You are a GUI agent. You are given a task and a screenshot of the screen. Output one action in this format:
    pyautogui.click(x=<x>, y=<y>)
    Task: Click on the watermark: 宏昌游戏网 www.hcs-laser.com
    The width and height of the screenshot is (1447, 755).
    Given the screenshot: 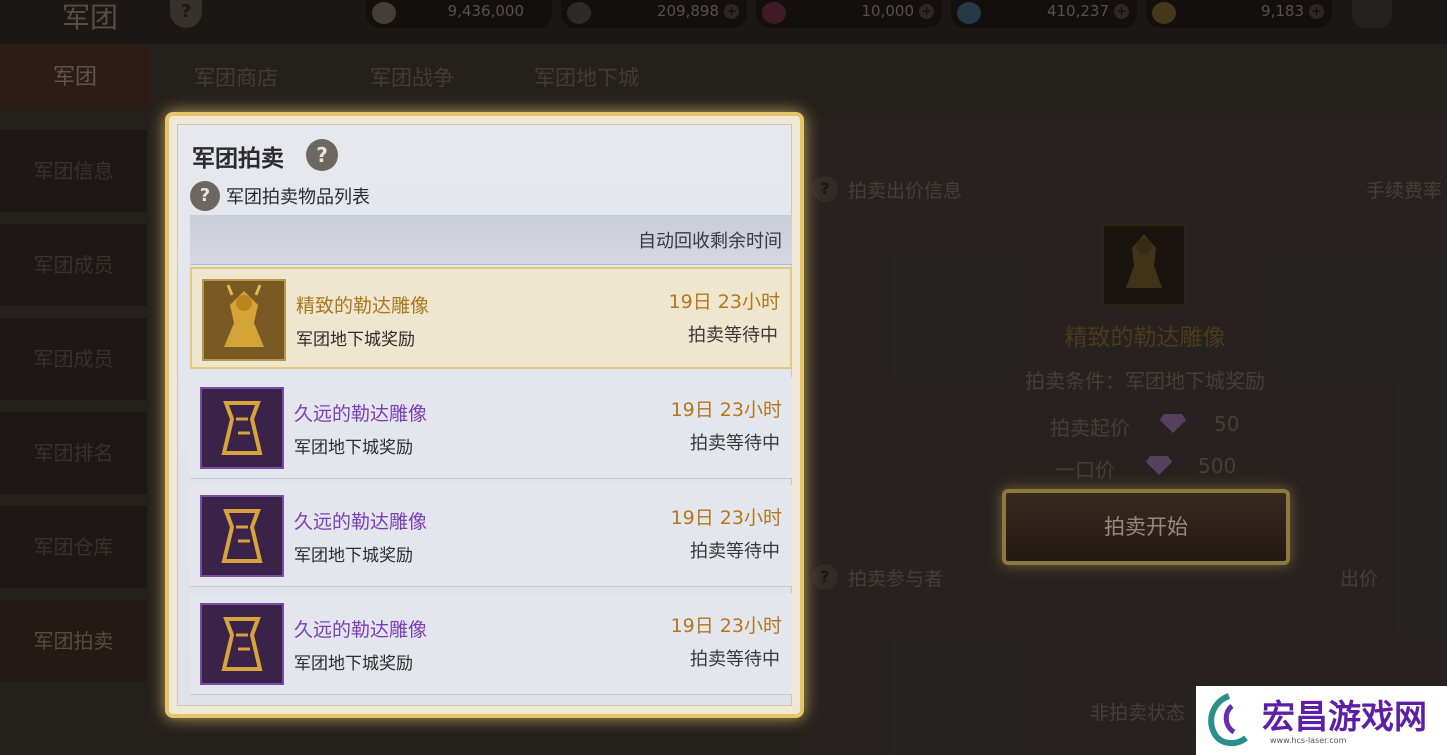 What is the action you would take?
    pyautogui.click(x=1321, y=720)
    